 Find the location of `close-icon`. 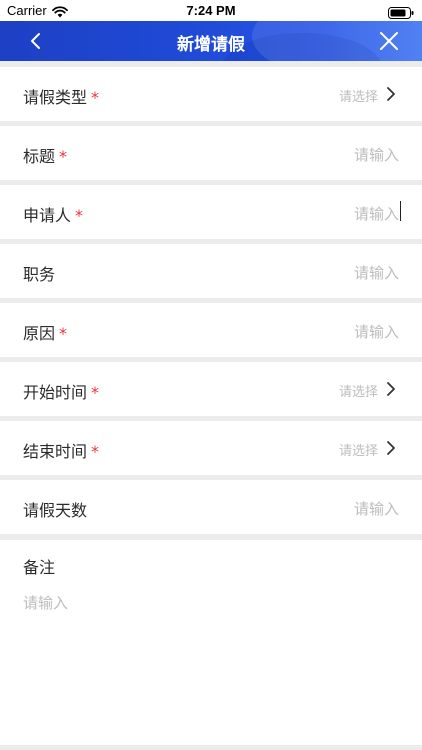

close-icon is located at coordinates (389, 41).